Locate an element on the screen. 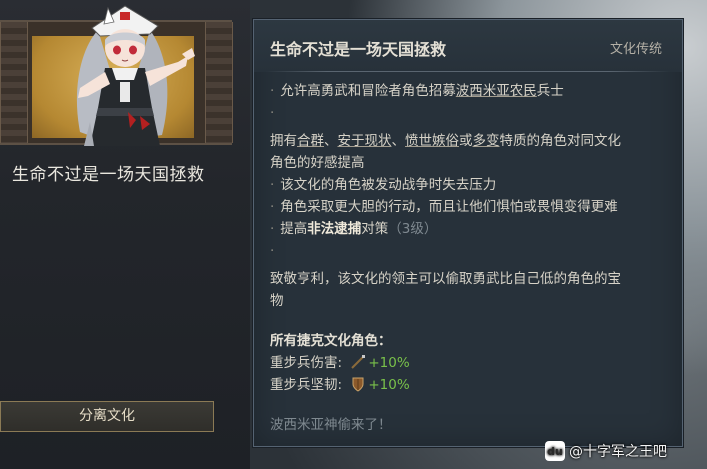 This screenshot has width=707, height=469. tradition-portrait-illustration is located at coordinates (135, 75).